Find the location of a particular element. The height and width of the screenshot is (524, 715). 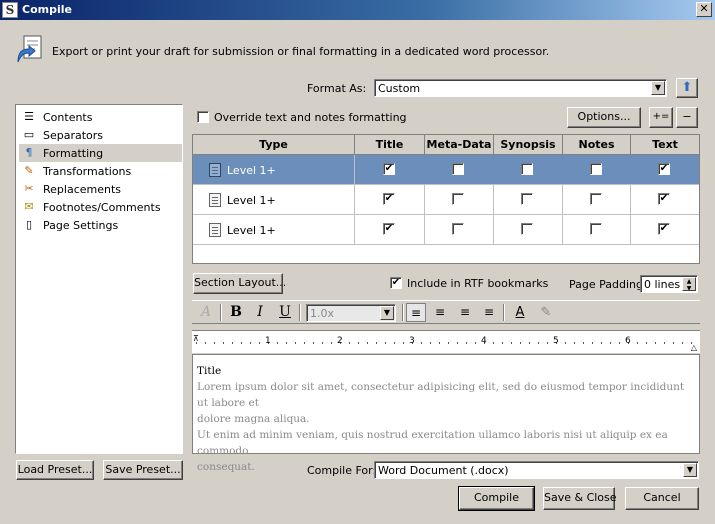

ruler-number: 4 is located at coordinates (484, 341).